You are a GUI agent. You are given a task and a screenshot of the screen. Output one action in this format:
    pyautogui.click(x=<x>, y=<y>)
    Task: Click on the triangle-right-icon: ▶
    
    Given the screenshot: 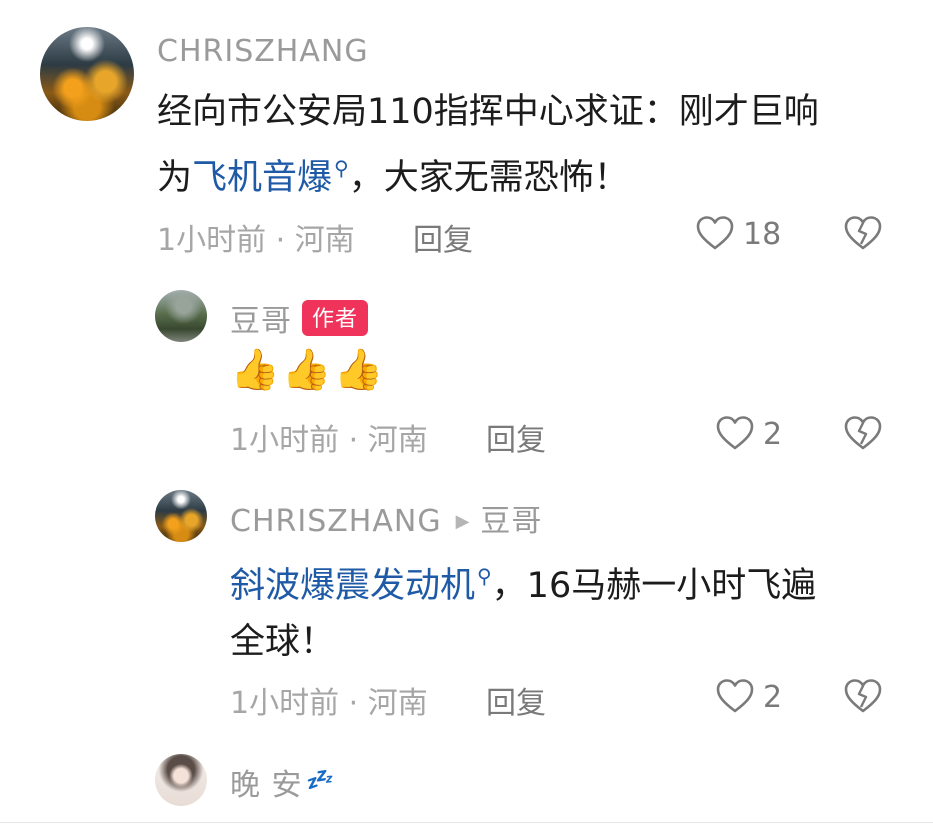 What is the action you would take?
    pyautogui.click(x=463, y=521)
    